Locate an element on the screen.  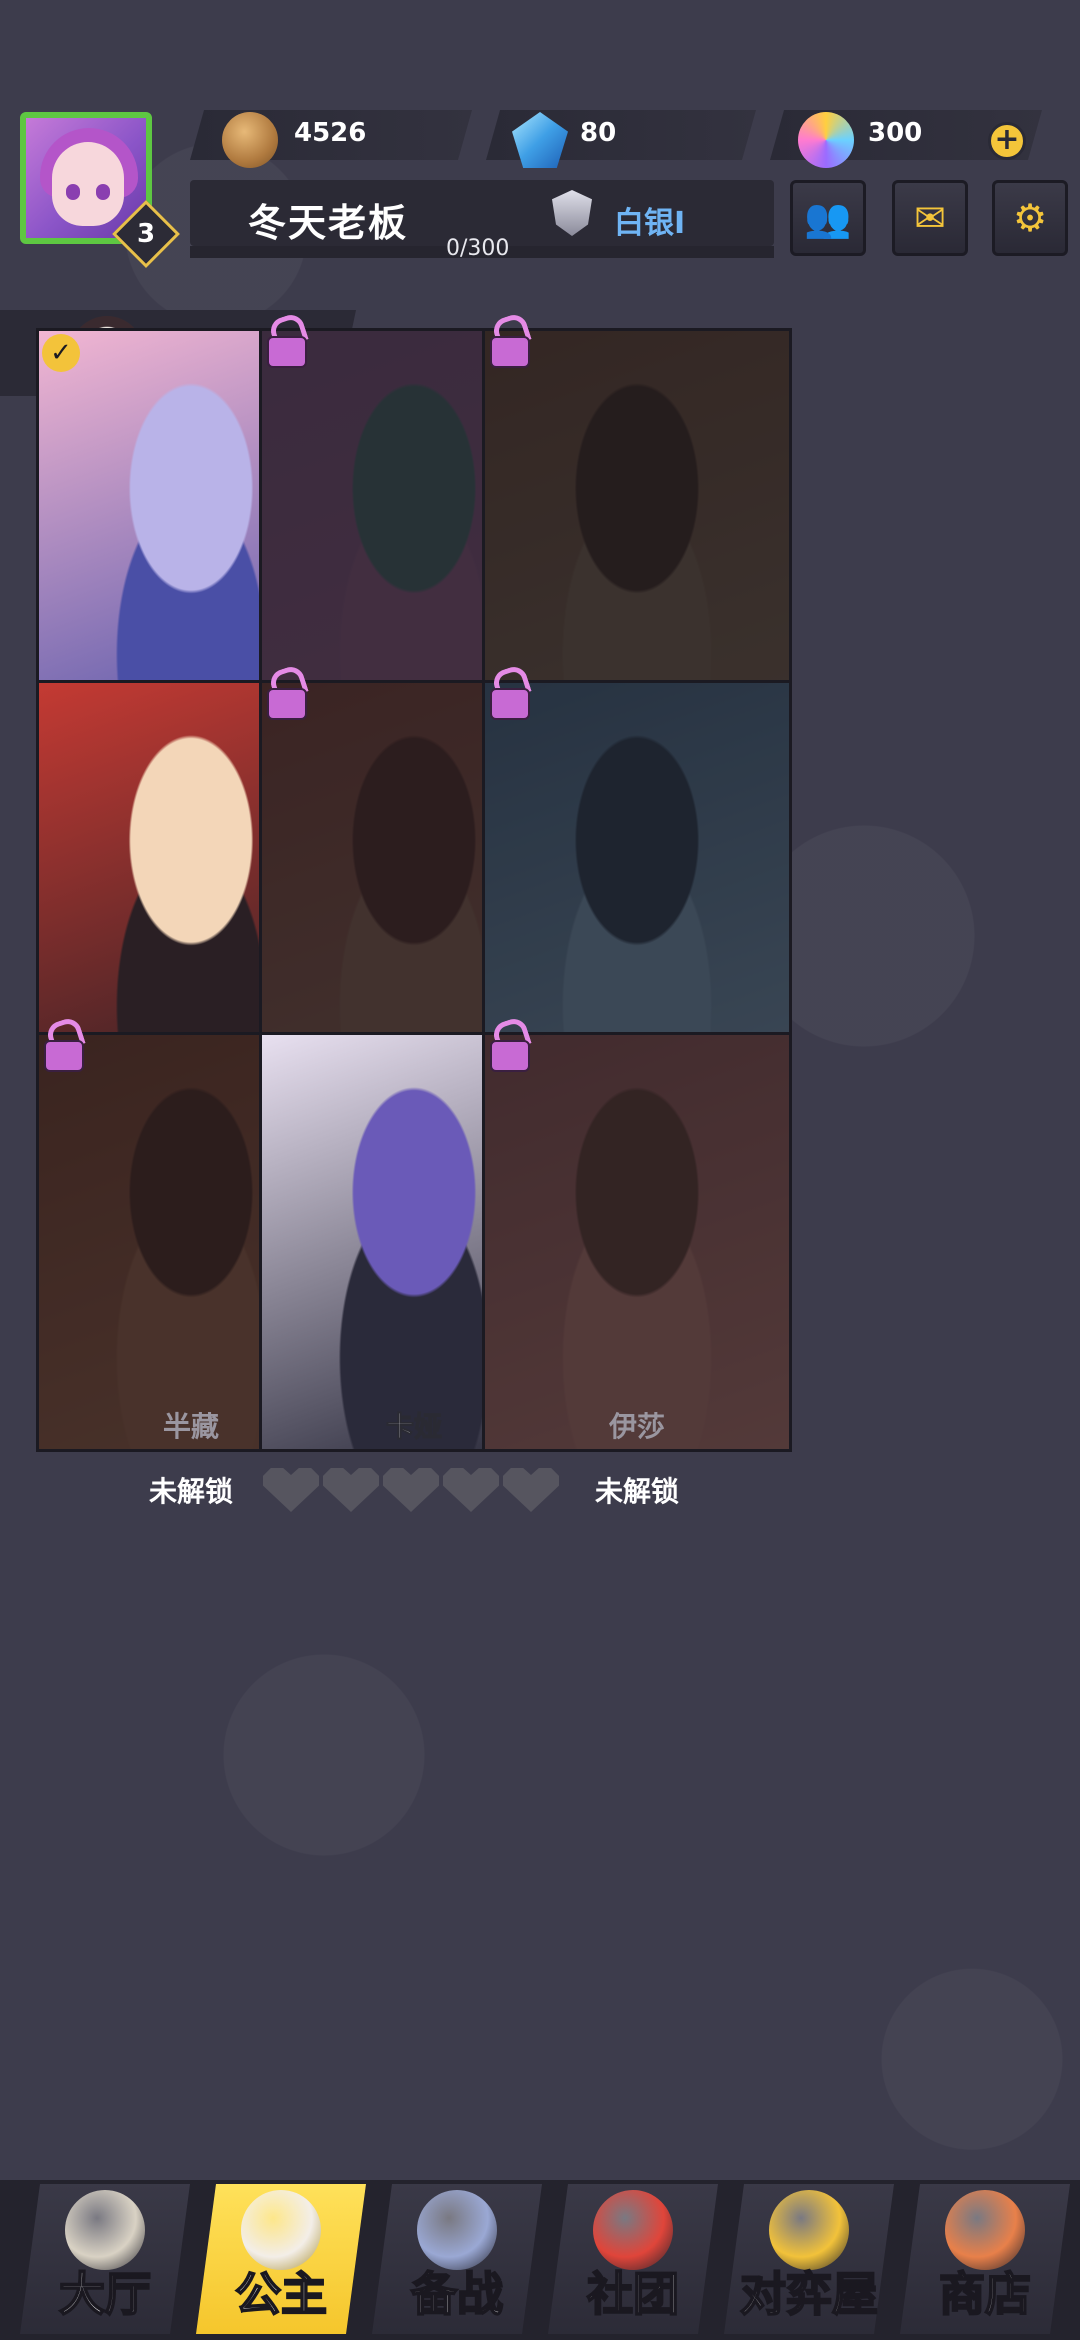
gear-icon: ⚙ is located at coordinates (1030, 218).